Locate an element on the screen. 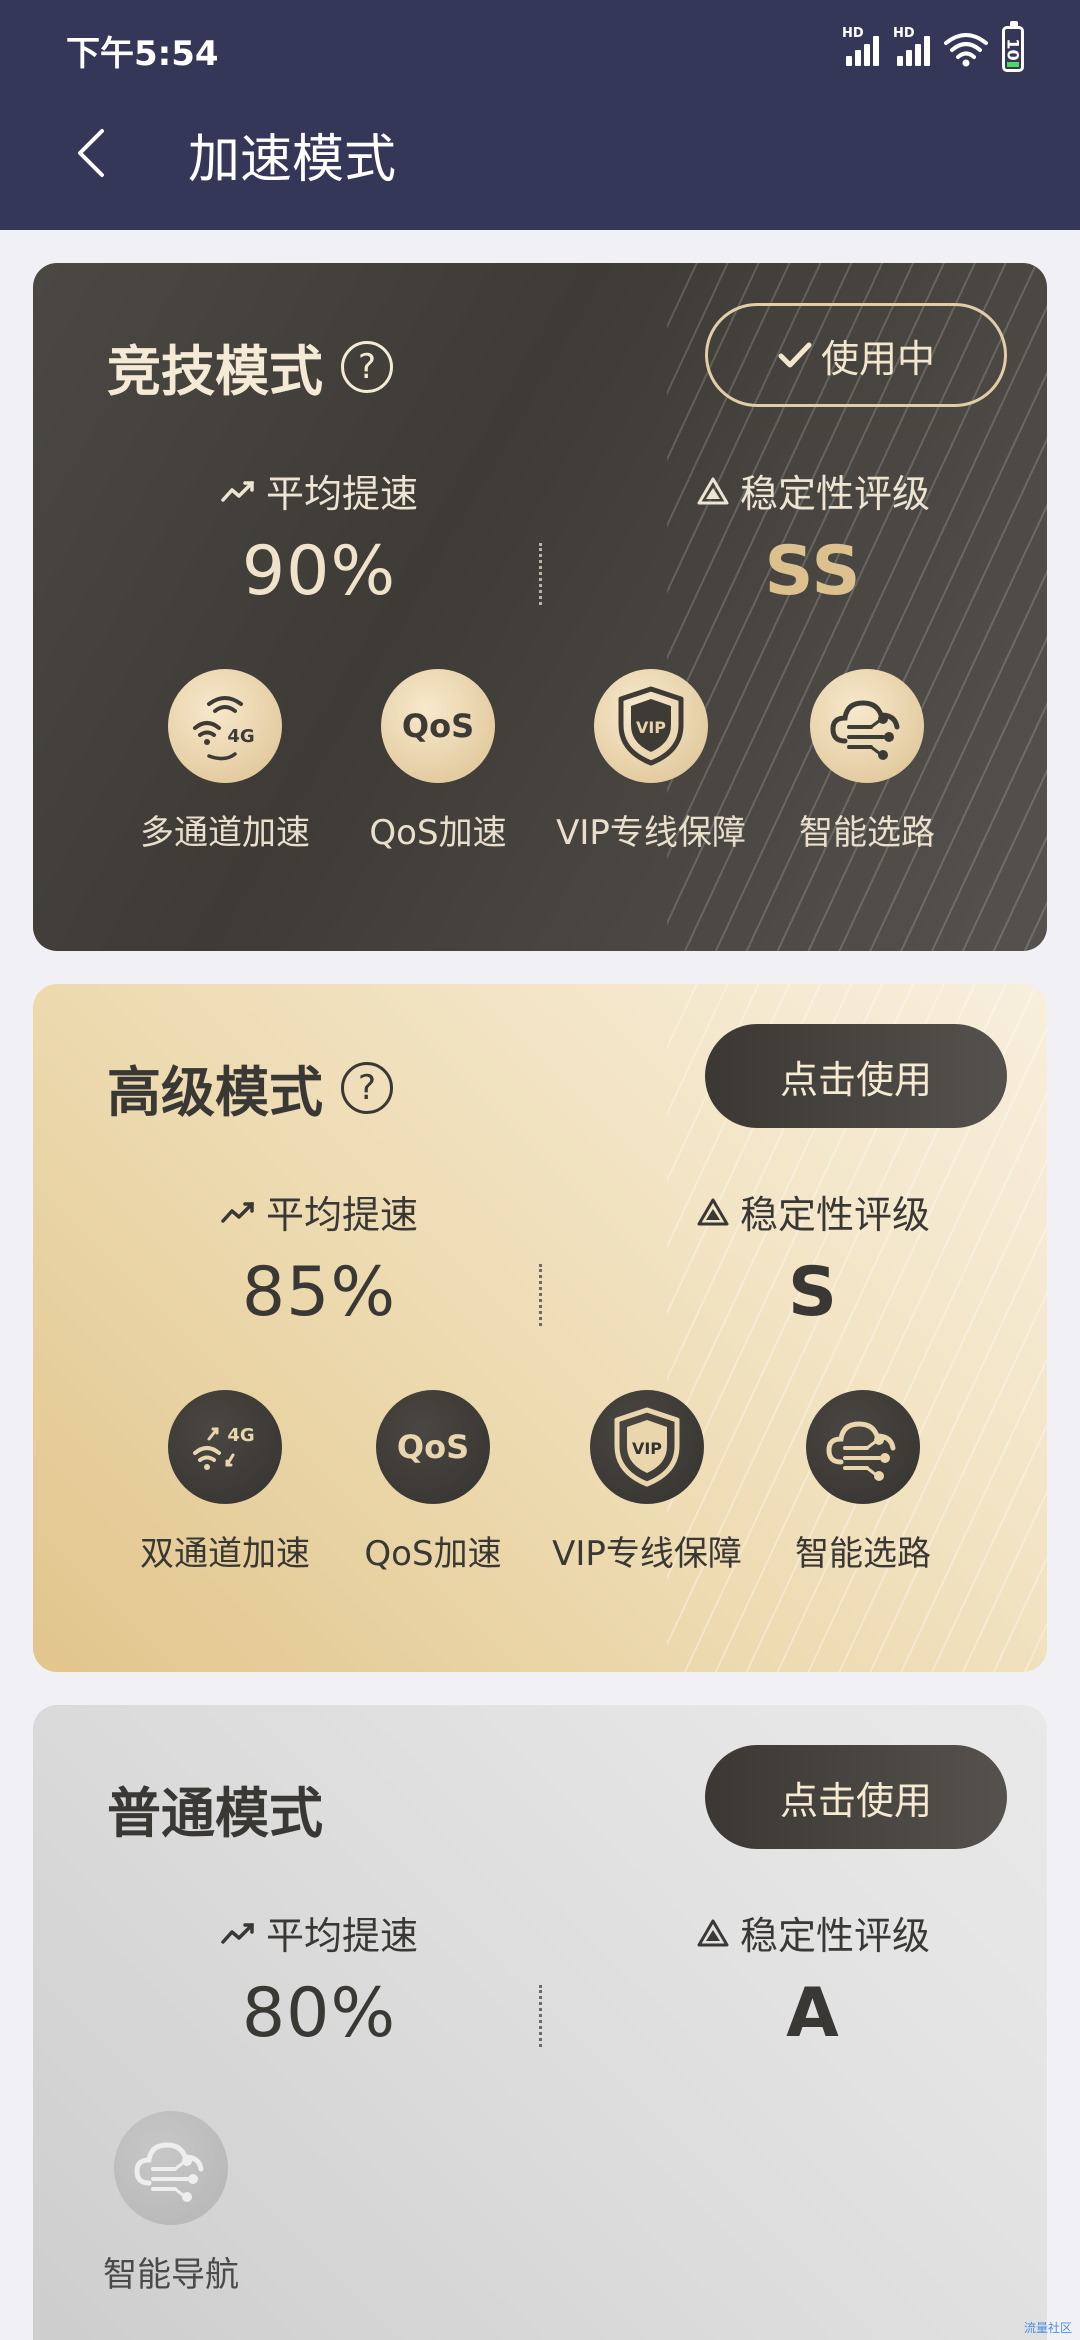  avg-speed-stat: 平均提速 90% is located at coordinates (319, 537).